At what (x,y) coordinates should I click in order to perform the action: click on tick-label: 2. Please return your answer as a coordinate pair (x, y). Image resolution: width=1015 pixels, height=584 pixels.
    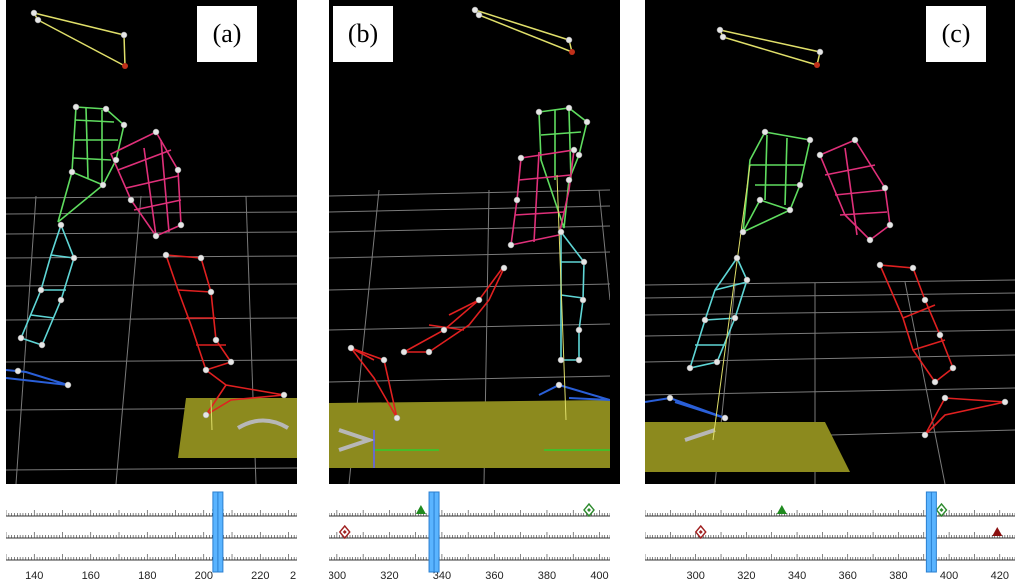
    Looking at the image, I should click on (293, 576).